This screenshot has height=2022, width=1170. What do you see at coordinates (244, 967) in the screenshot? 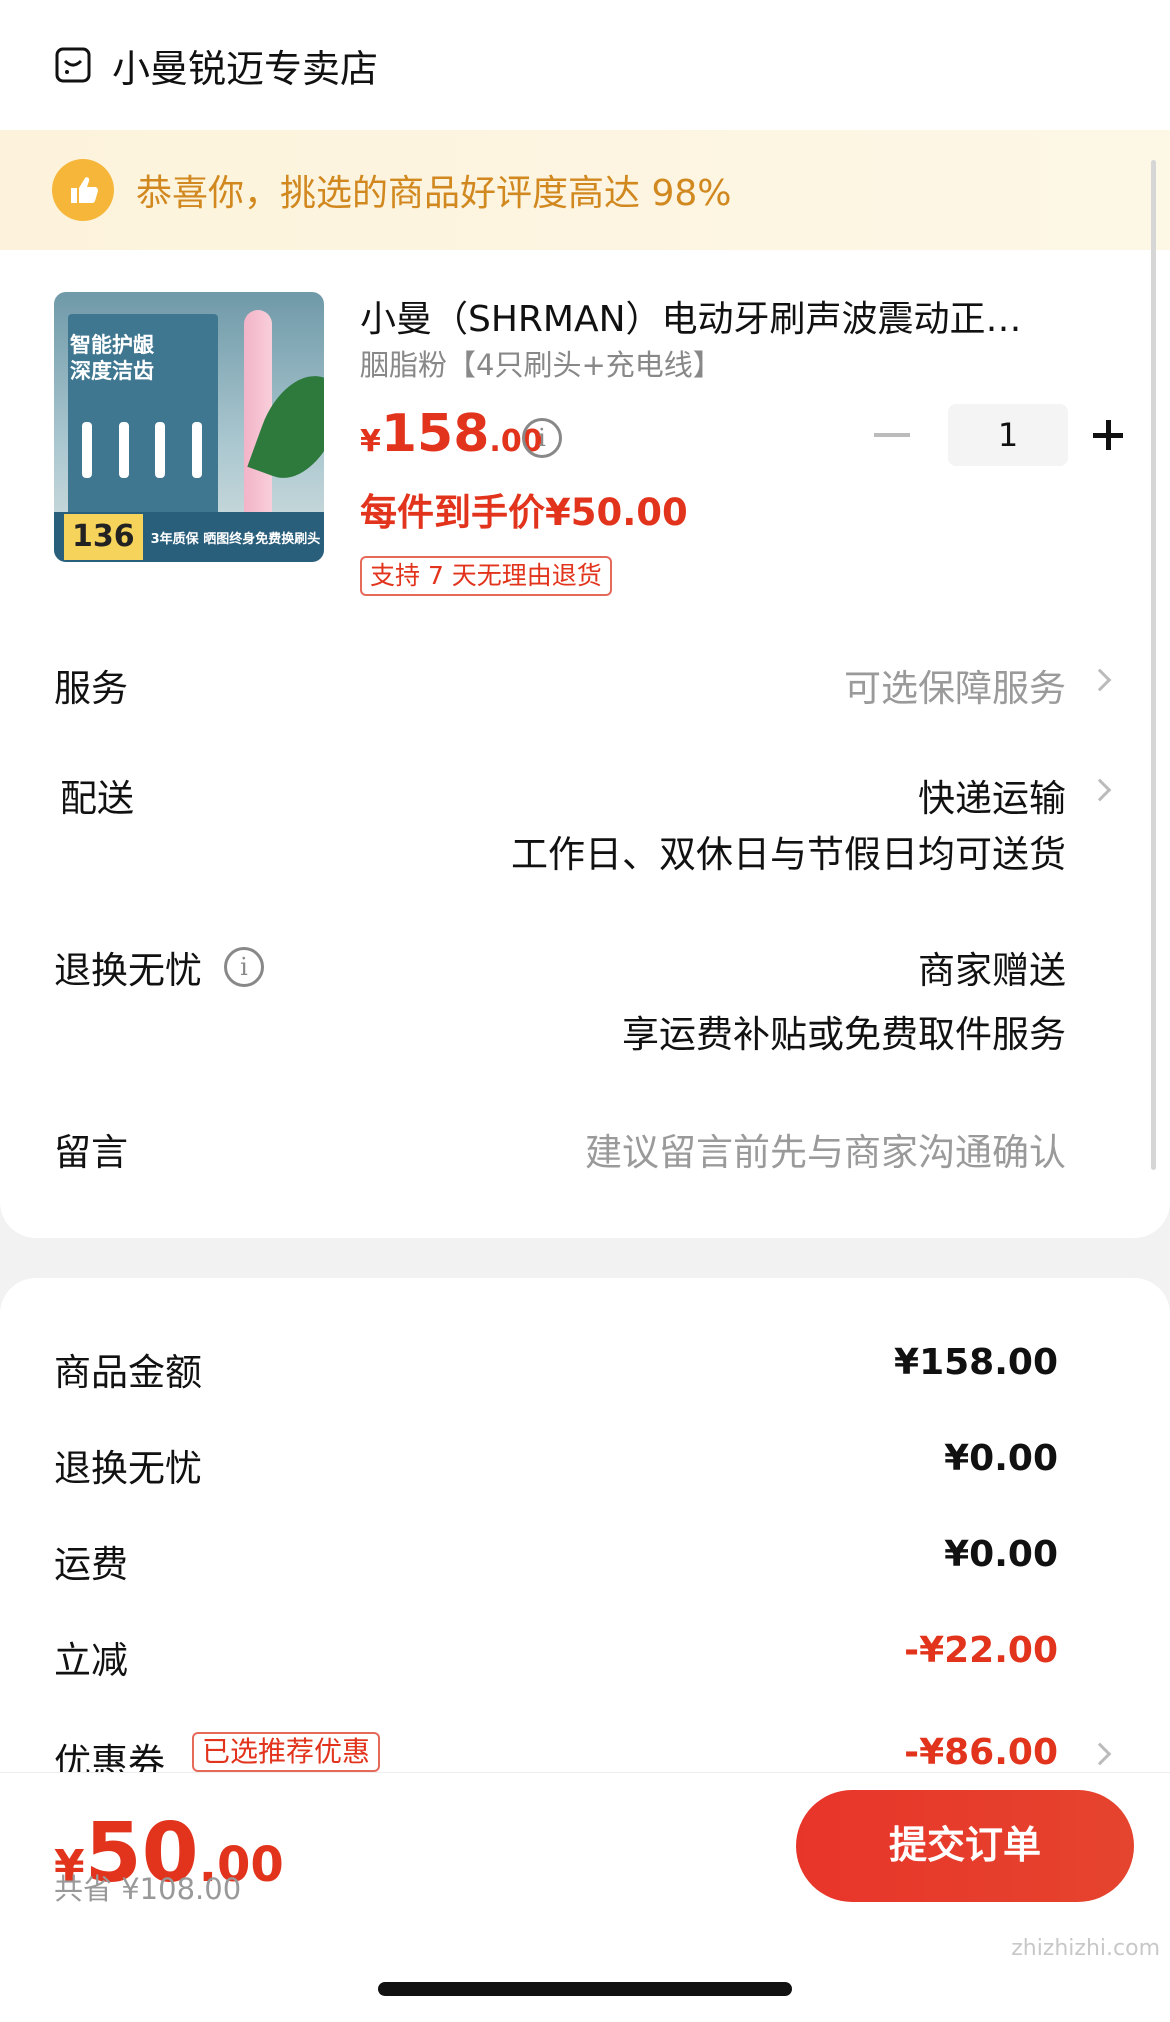
I see `returns-info-icon: i` at bounding box center [244, 967].